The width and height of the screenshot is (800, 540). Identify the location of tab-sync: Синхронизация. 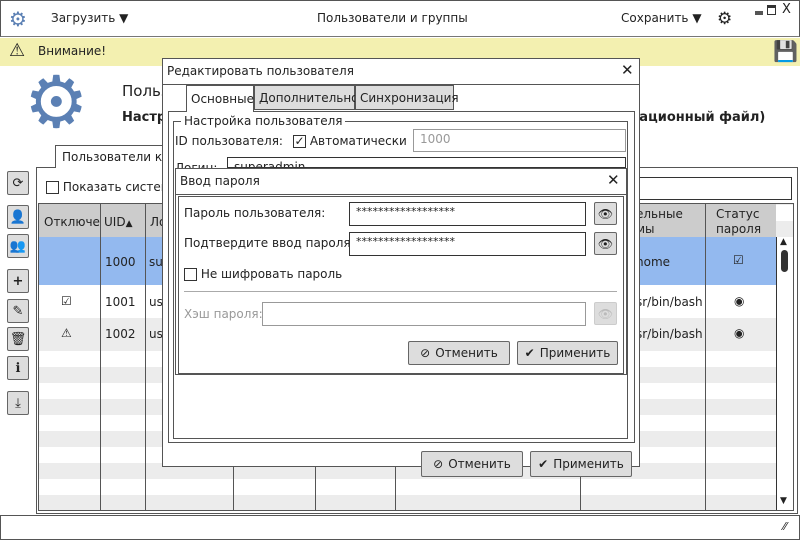
(407, 97).